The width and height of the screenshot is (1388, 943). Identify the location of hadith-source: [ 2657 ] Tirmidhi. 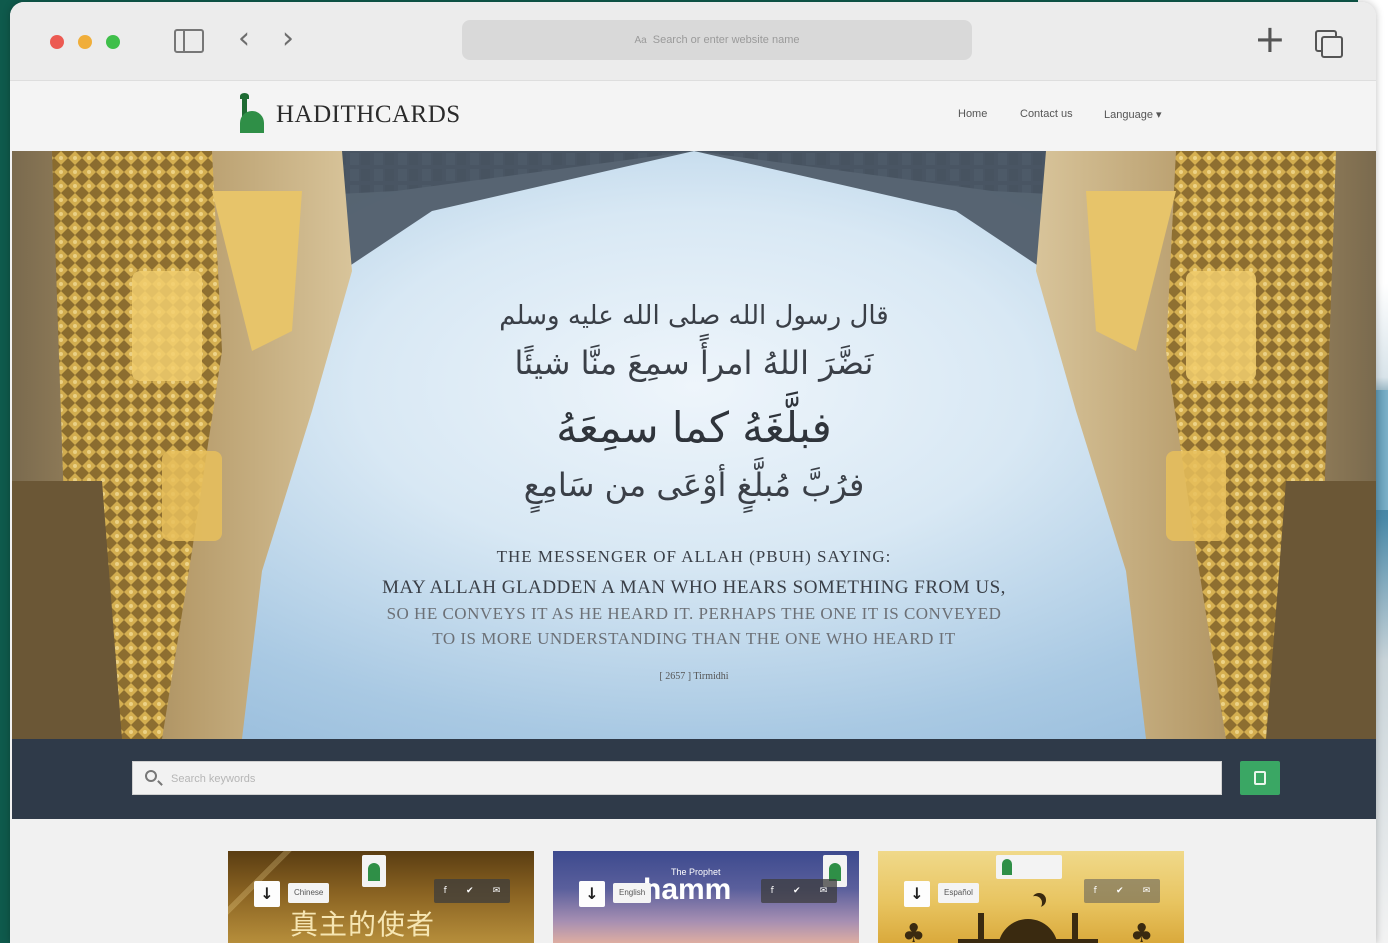
(694, 676).